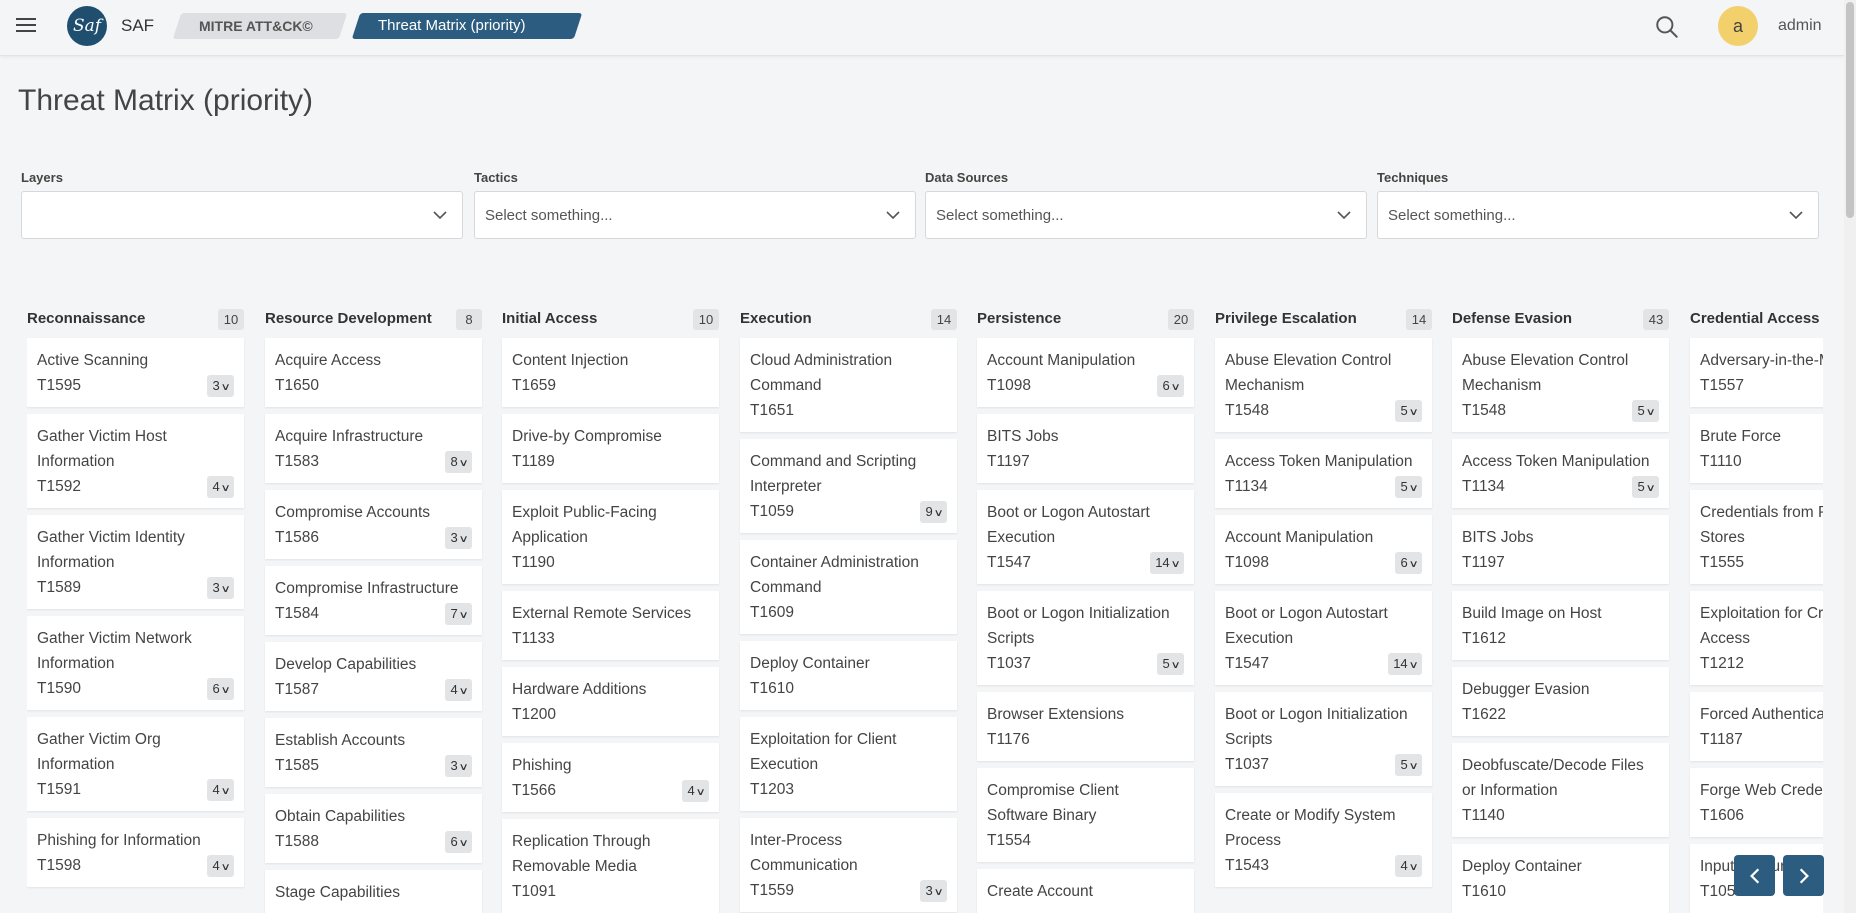 The image size is (1856, 913). Describe the element at coordinates (610, 625) in the screenshot. I see `technique-card: External Remote Services T1133` at that location.